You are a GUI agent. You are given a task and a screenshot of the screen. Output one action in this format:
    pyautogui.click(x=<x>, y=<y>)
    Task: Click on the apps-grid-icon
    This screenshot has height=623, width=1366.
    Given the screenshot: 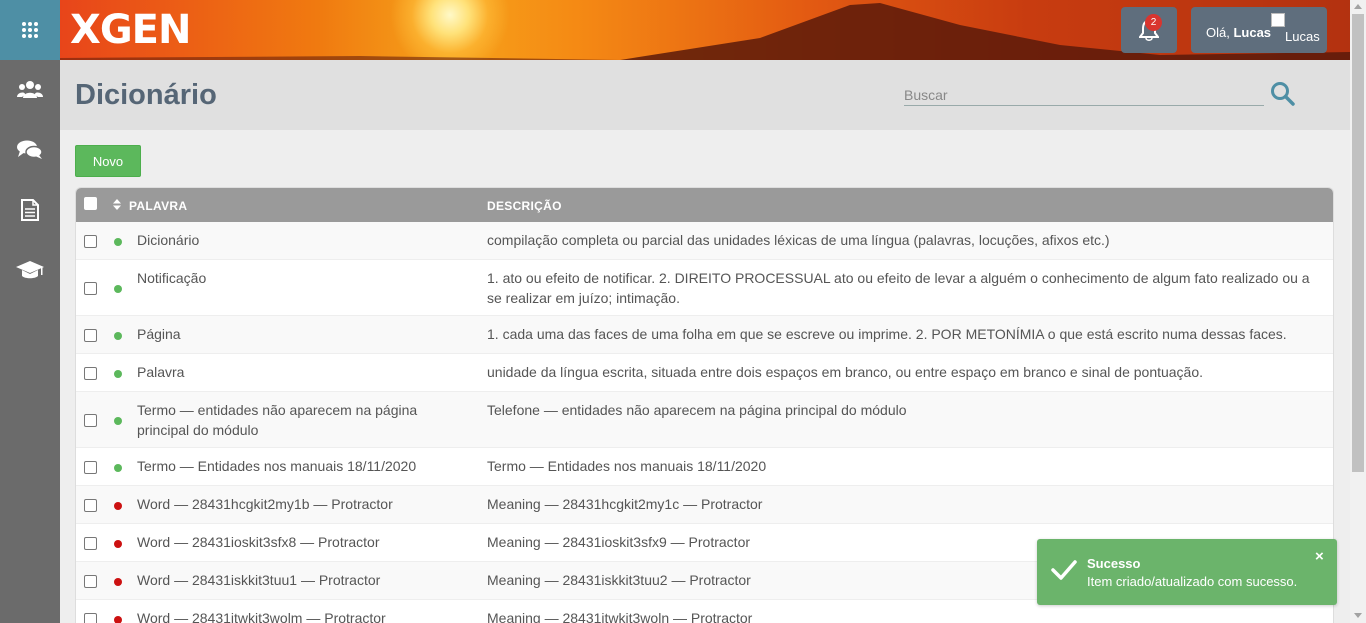 What is the action you would take?
    pyautogui.click(x=30, y=30)
    